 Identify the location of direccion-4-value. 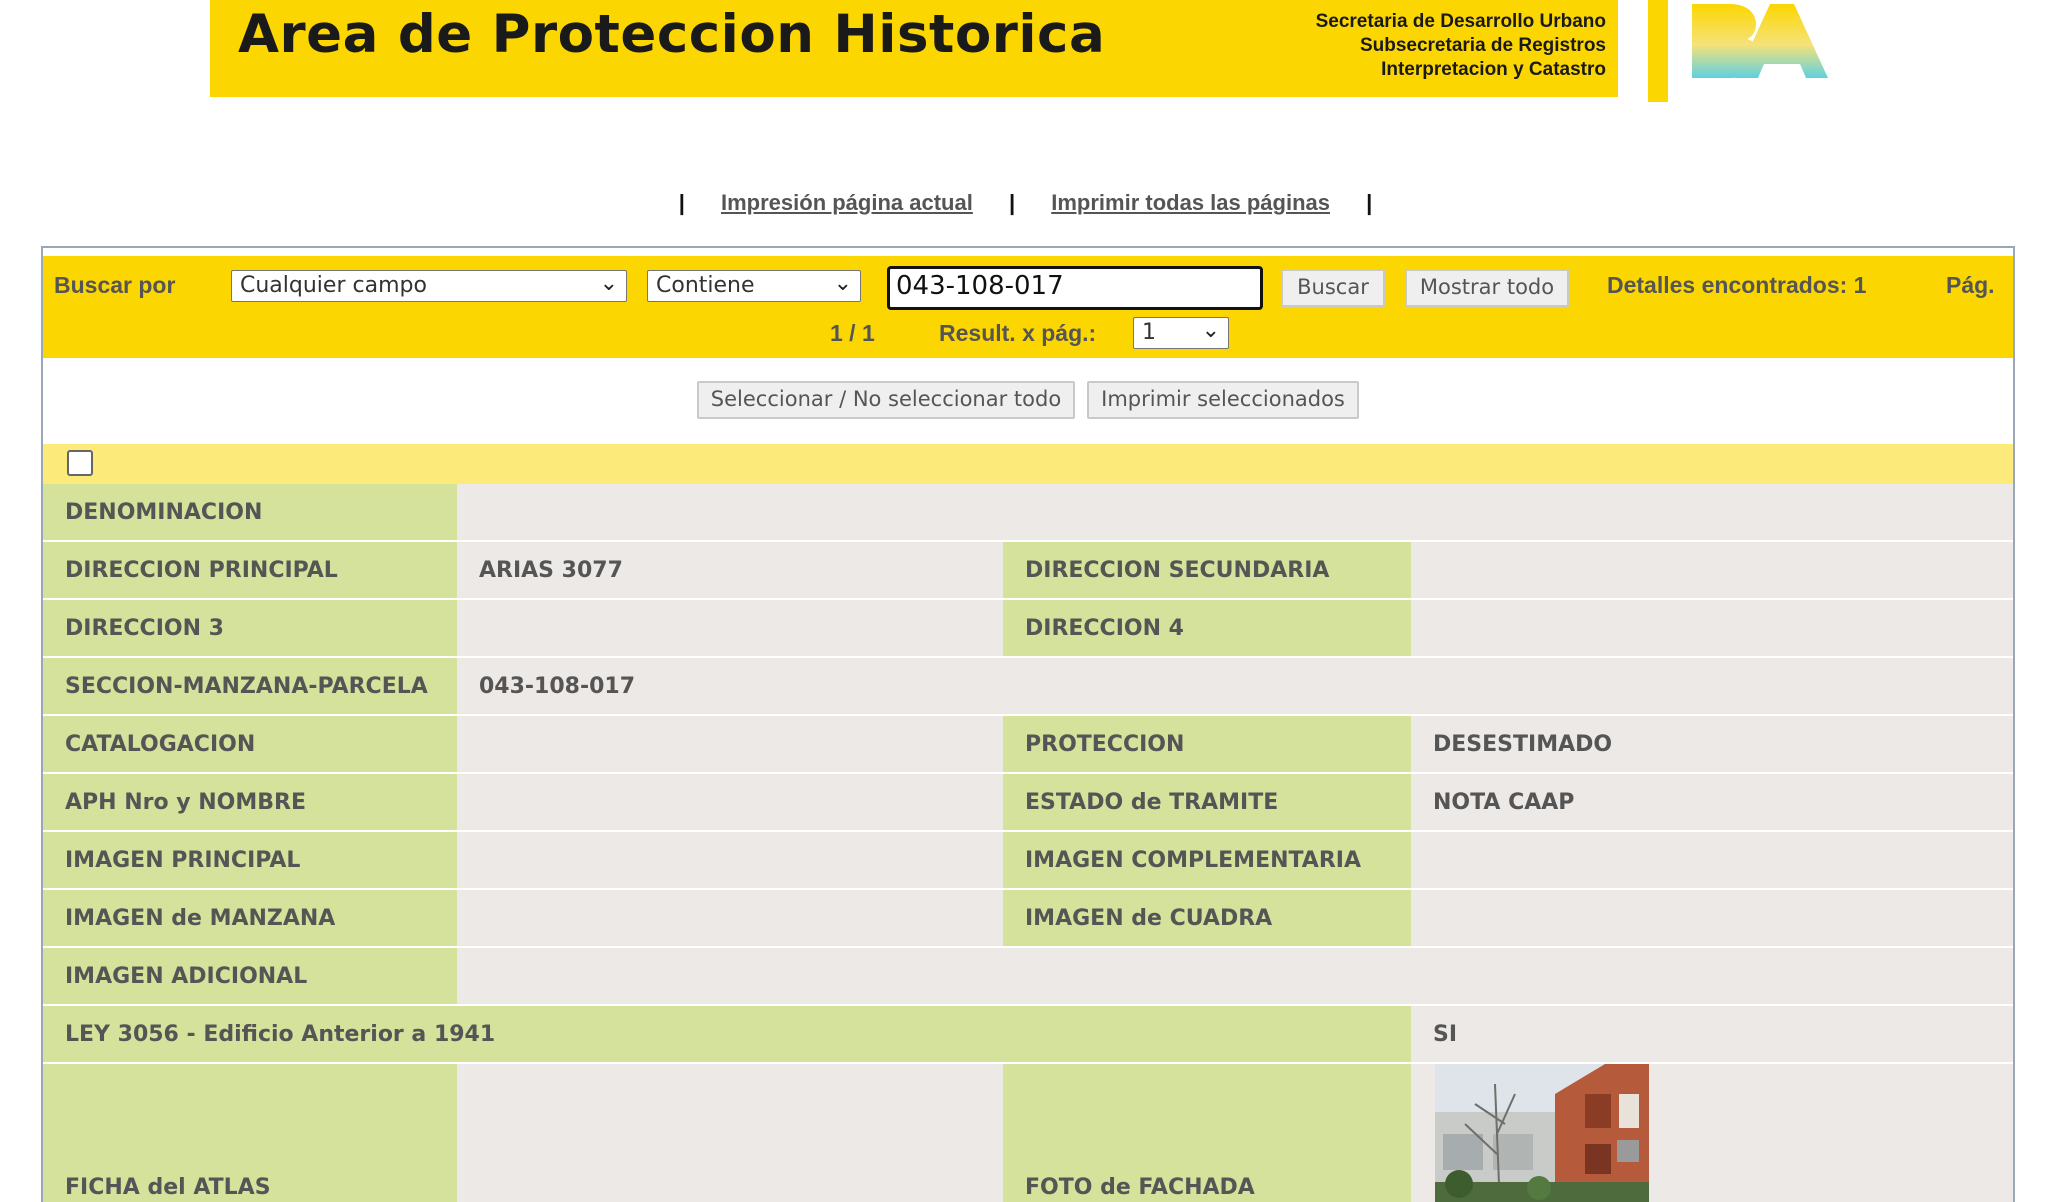
(1712, 628).